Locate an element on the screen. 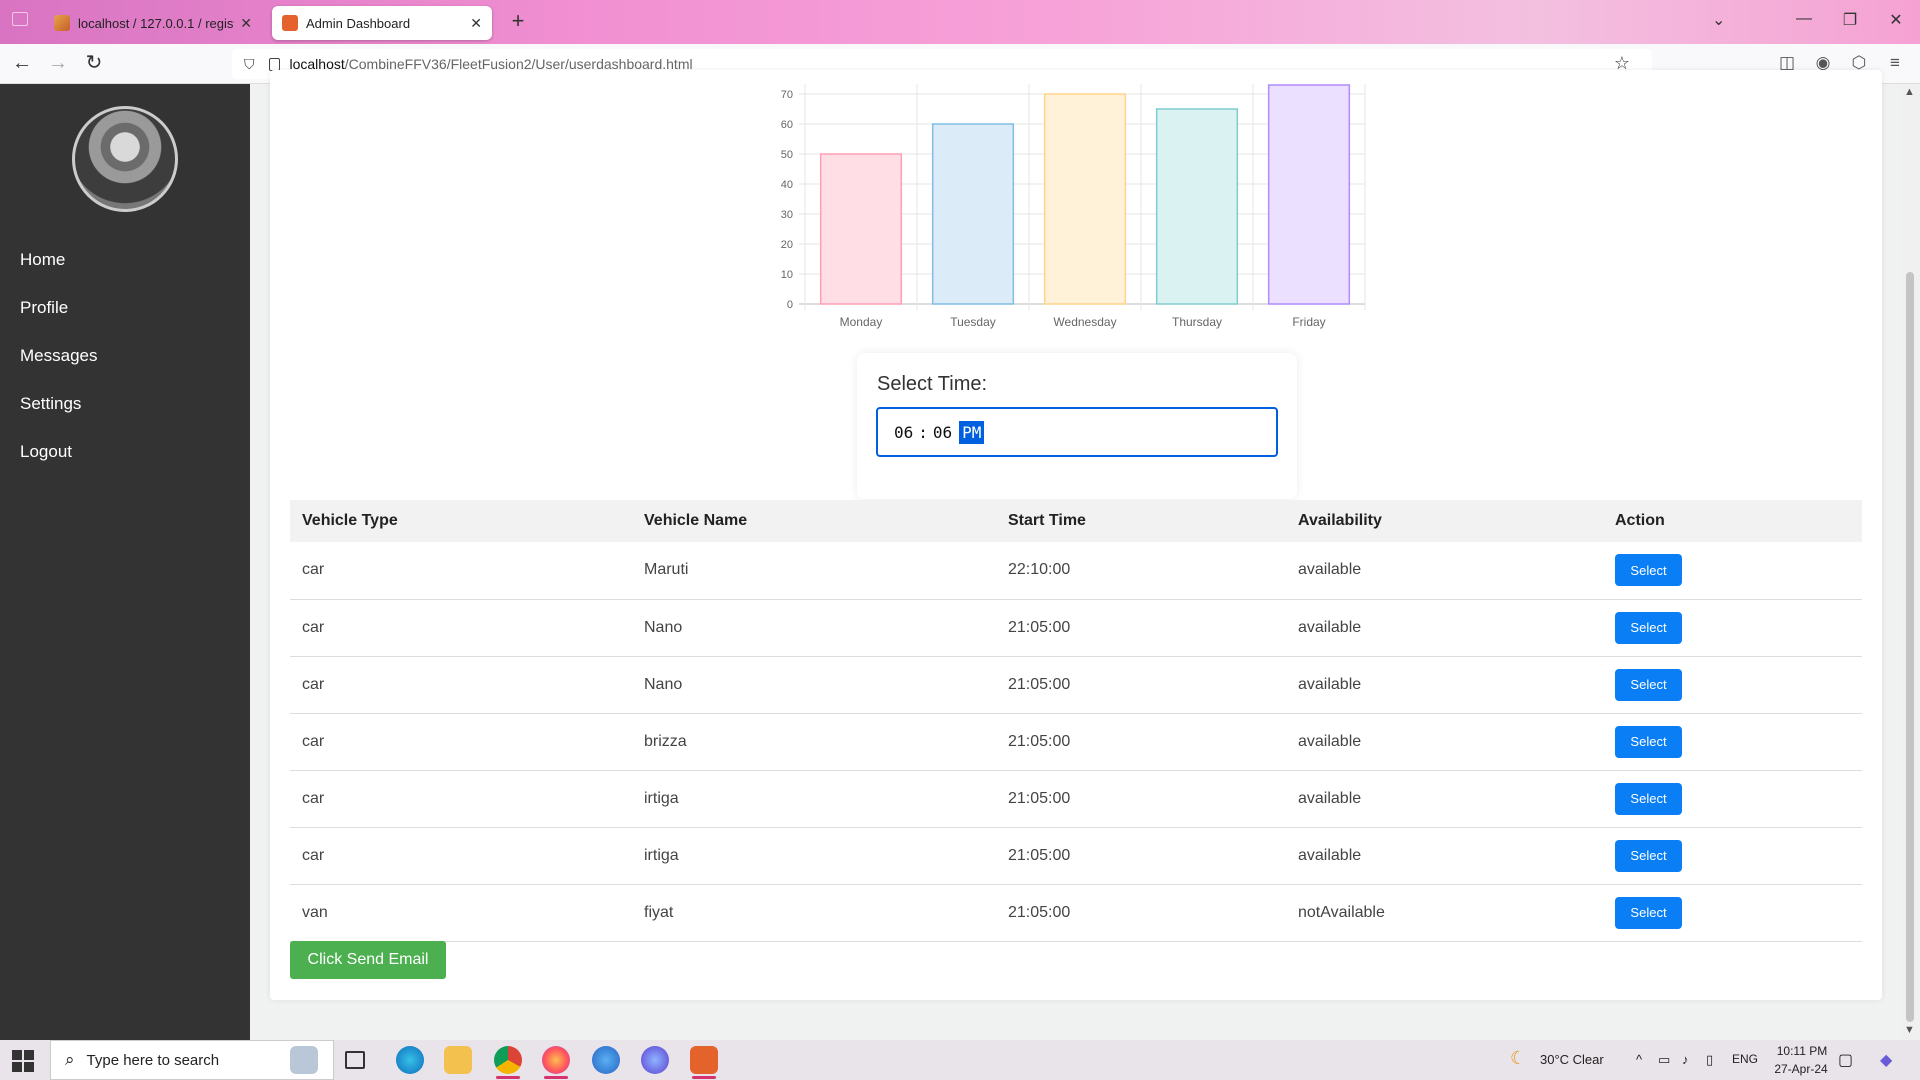 Image resolution: width=1920 pixels, height=1080 pixels. back-arrow-icon: ← is located at coordinates (22, 64).